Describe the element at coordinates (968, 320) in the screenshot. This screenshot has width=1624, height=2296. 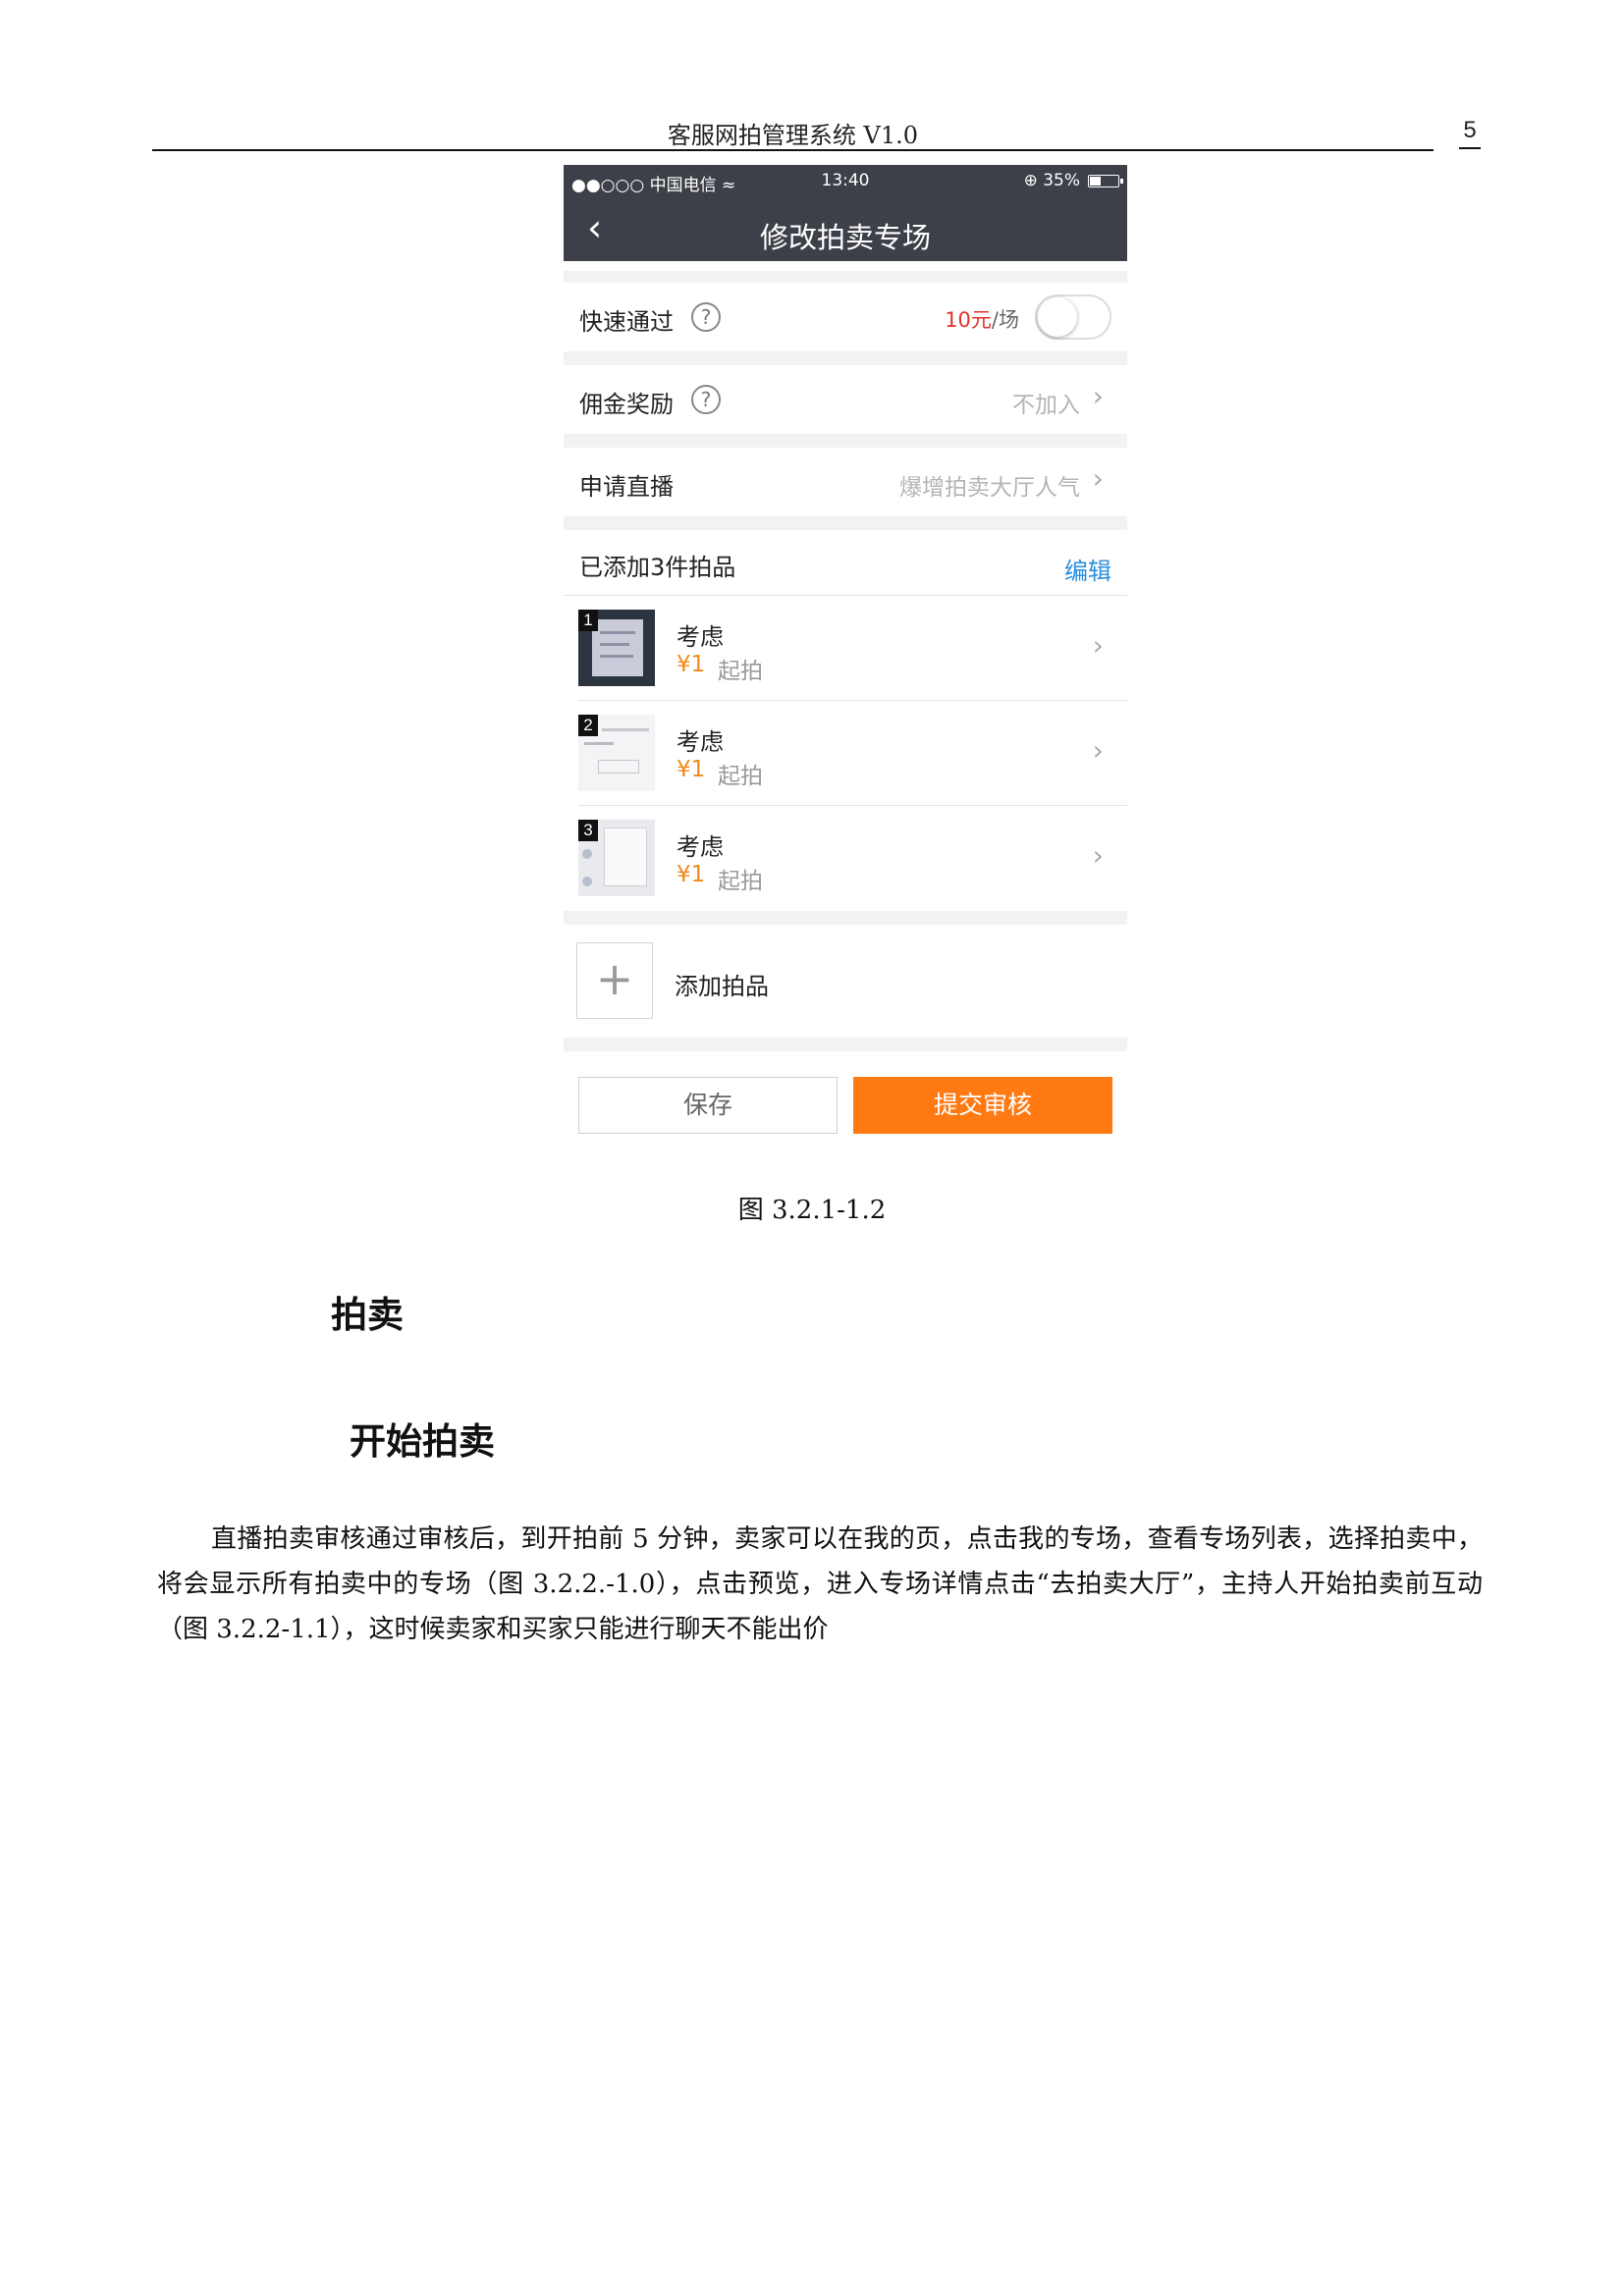
I see `fast-pass-price: 10元` at that location.